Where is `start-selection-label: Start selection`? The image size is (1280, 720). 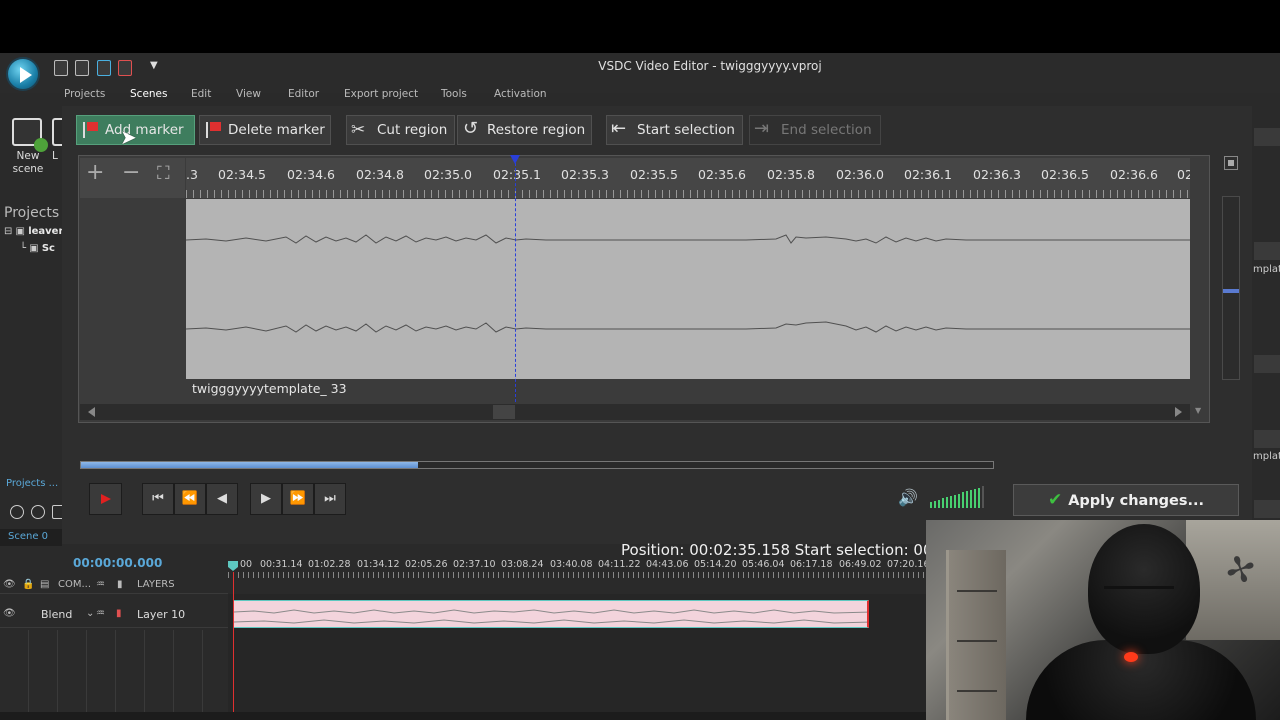 start-selection-label: Start selection is located at coordinates (686, 130).